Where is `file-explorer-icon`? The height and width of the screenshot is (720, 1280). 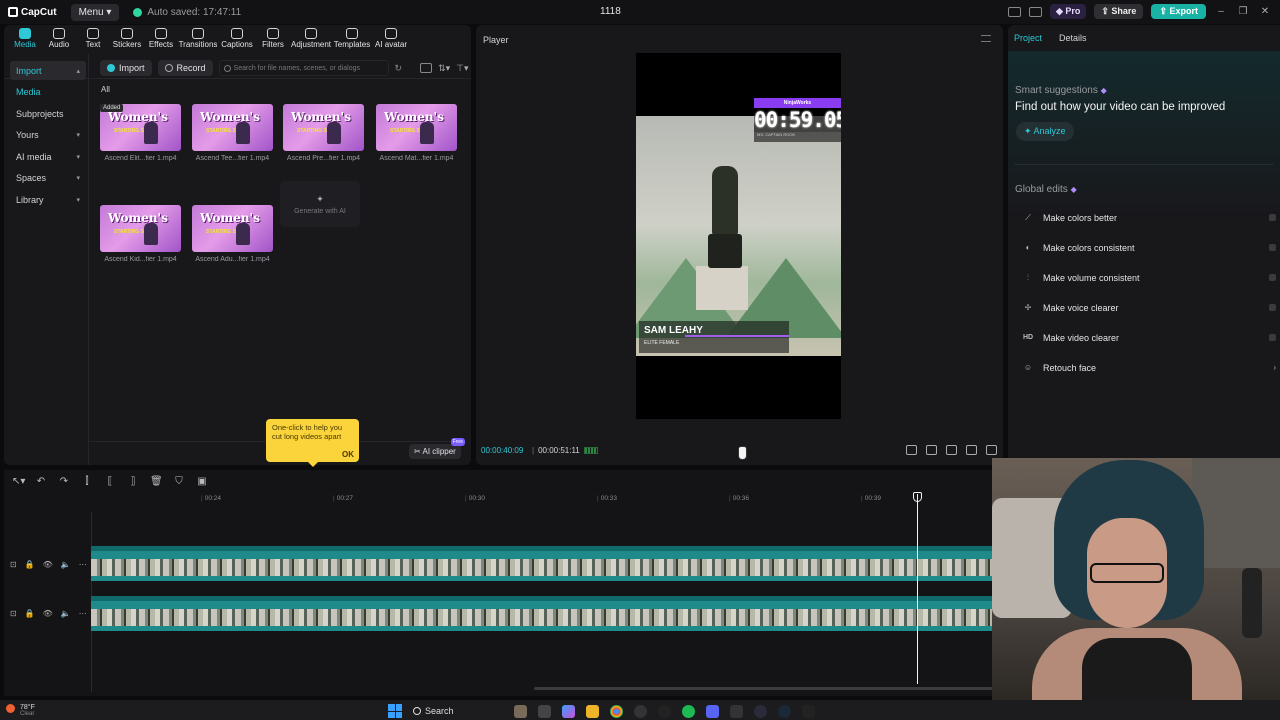 file-explorer-icon is located at coordinates (592, 711).